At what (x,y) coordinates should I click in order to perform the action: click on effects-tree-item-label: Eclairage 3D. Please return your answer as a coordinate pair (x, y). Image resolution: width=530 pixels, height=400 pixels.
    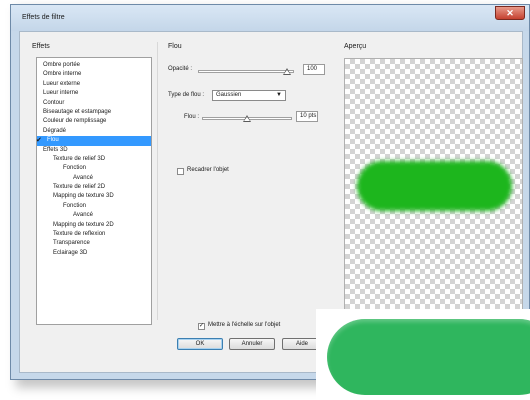
    Looking at the image, I should click on (70, 252).